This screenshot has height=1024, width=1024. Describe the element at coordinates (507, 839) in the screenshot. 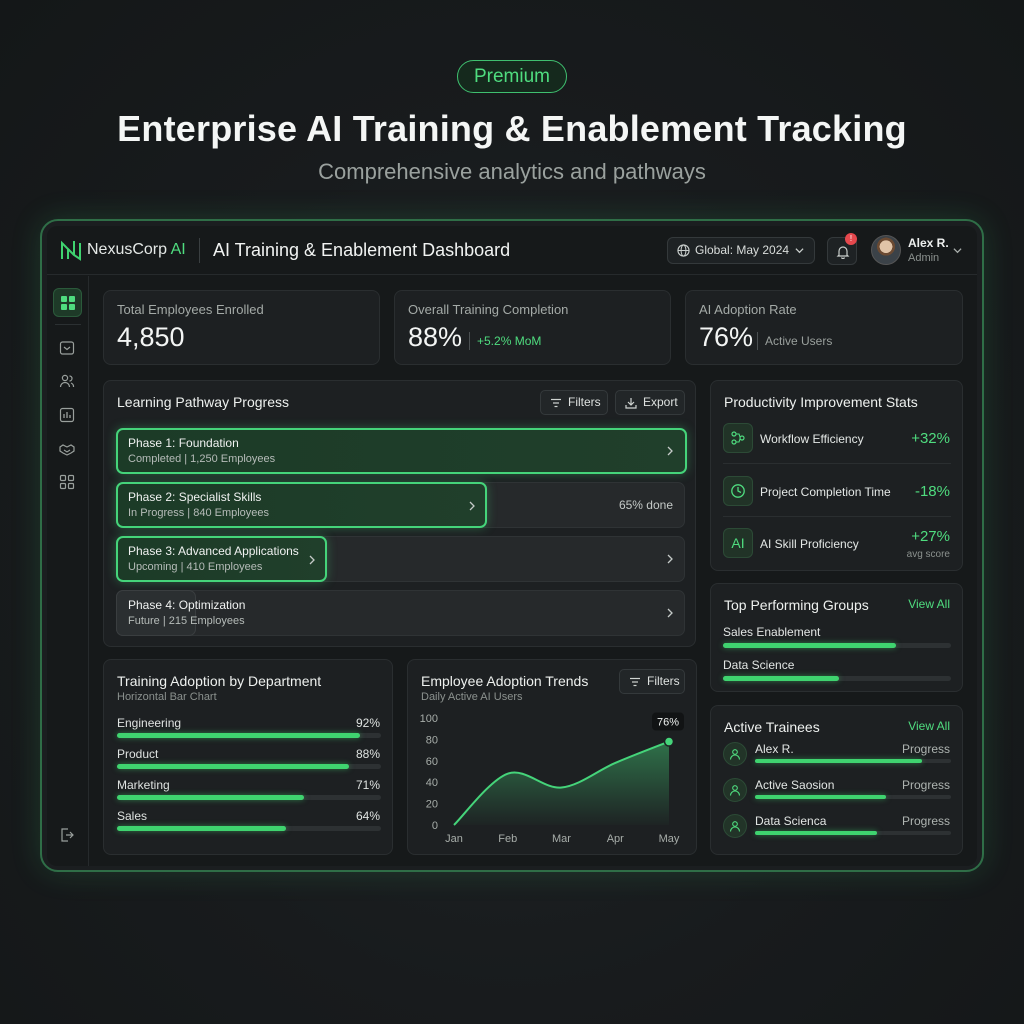

I see `x-tick-label: Feb` at that location.